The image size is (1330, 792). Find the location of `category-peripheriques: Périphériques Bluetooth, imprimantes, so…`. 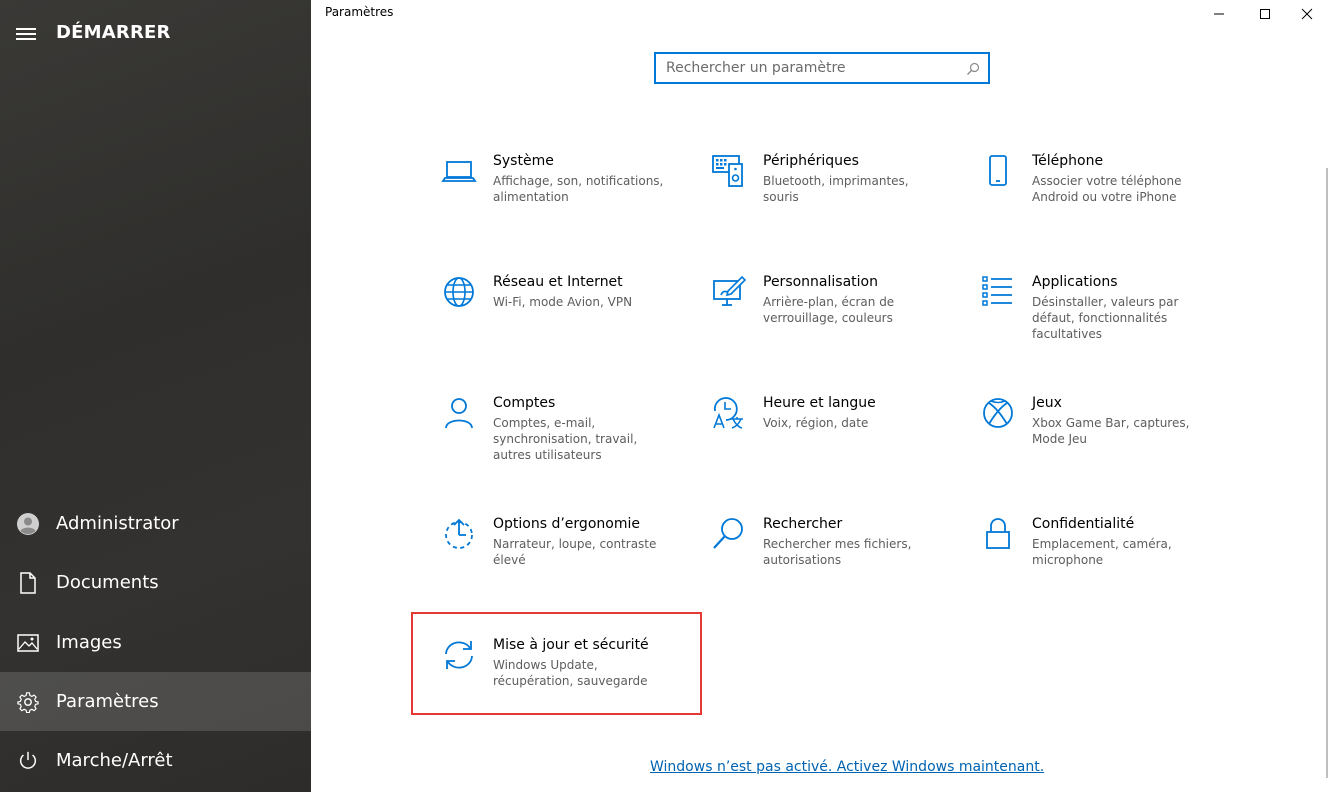

category-peripheriques: Périphériques Bluetooth, imprimantes, so… is located at coordinates (818, 199).